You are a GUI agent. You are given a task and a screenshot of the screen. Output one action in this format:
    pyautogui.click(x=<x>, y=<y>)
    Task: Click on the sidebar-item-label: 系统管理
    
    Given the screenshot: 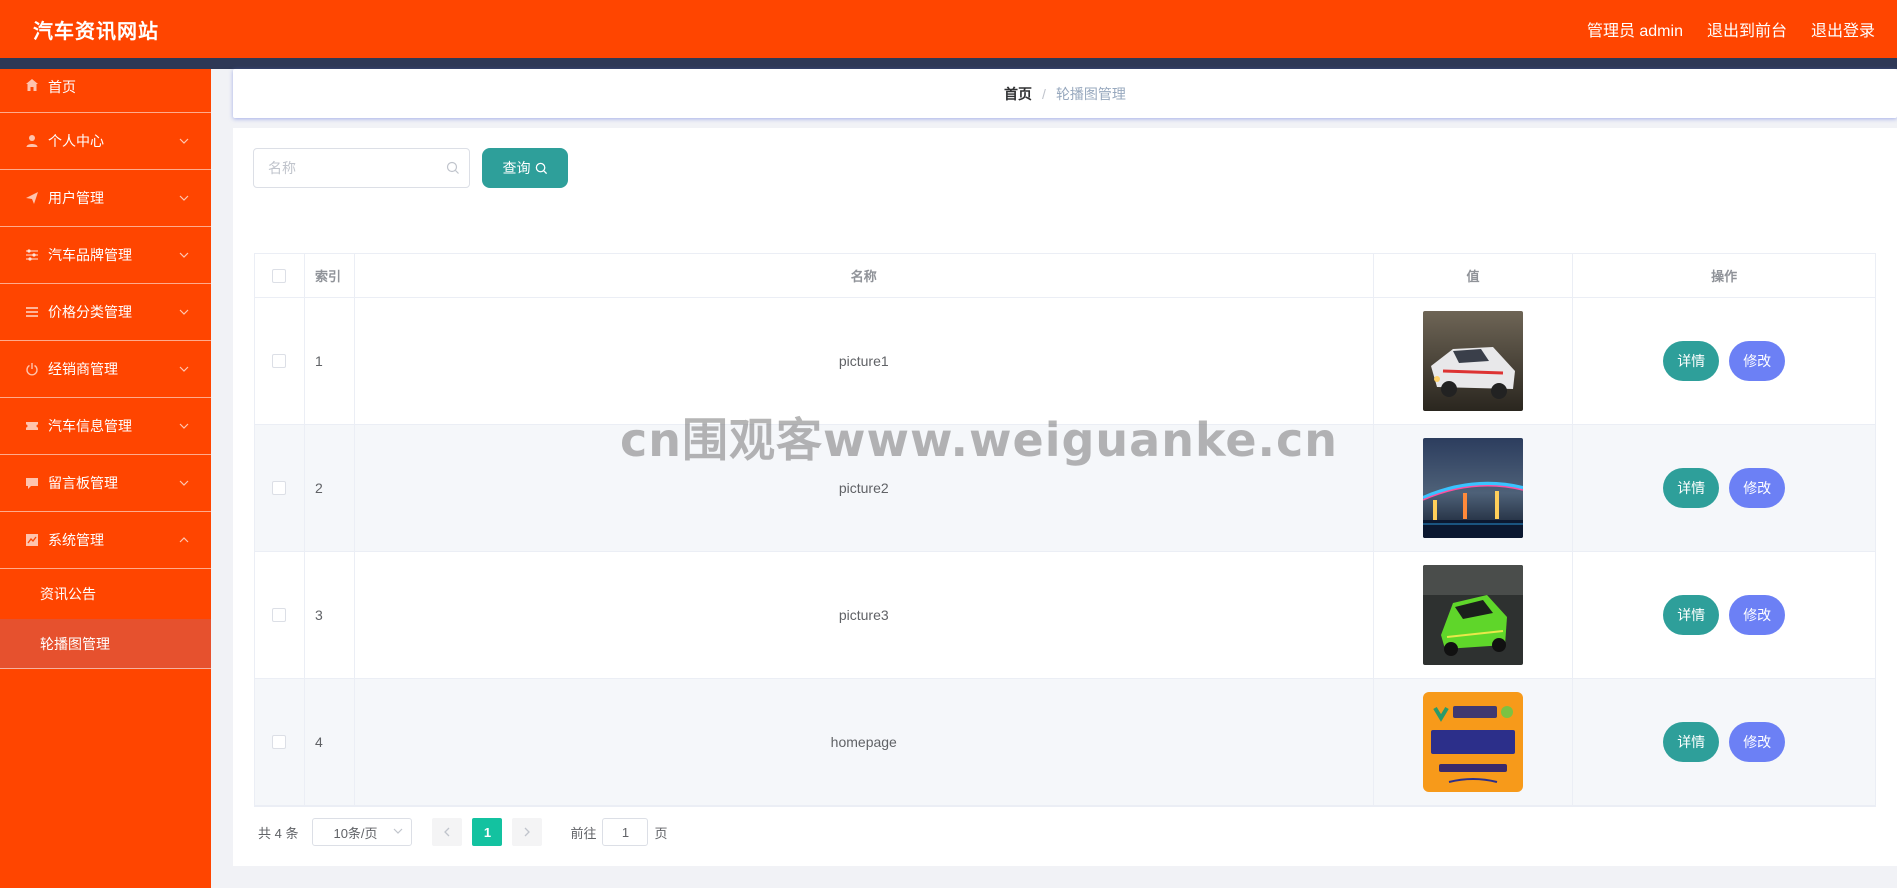 What is the action you would take?
    pyautogui.click(x=76, y=540)
    